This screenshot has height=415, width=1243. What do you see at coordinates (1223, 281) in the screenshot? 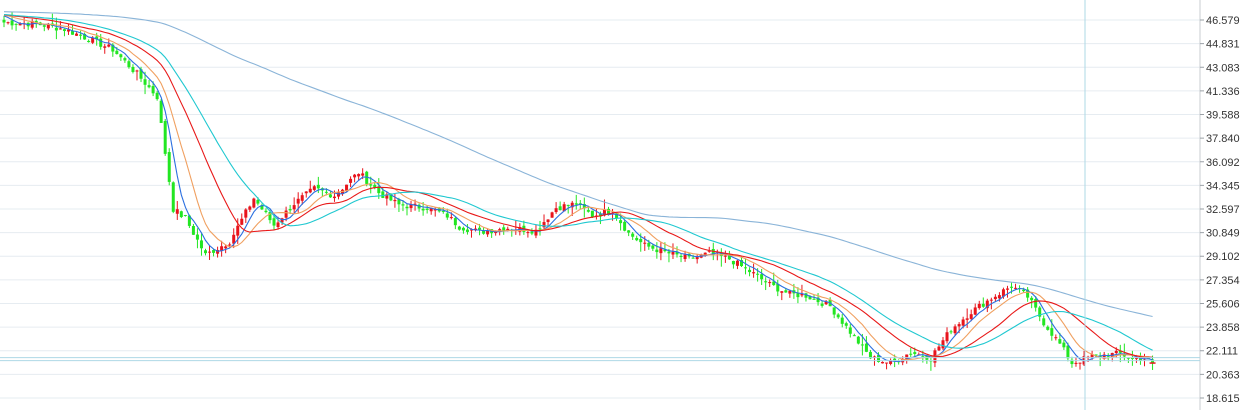
I see `y-tick-label: 27.354` at bounding box center [1223, 281].